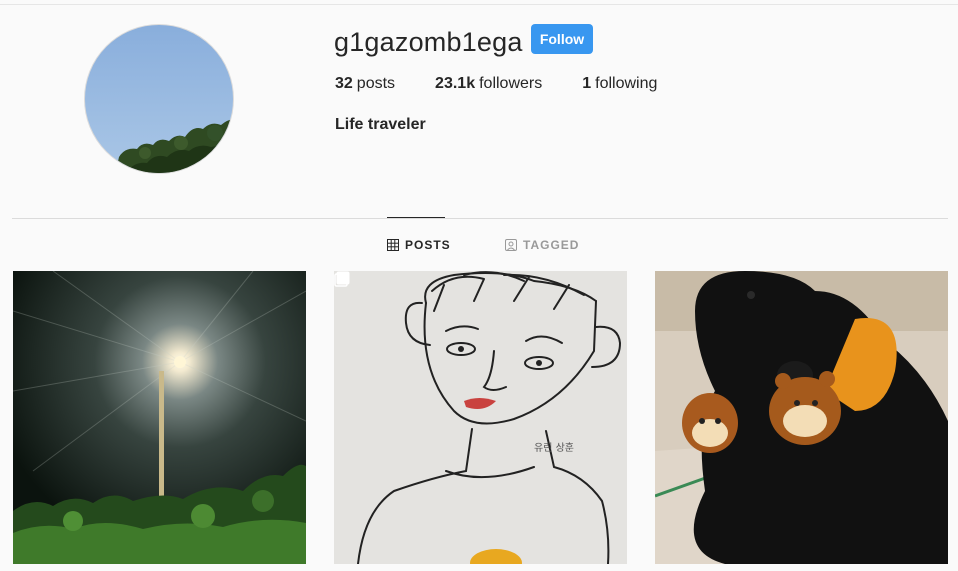  What do you see at coordinates (551, 245) in the screenshot?
I see `tab-tagged-label: TAGGED` at bounding box center [551, 245].